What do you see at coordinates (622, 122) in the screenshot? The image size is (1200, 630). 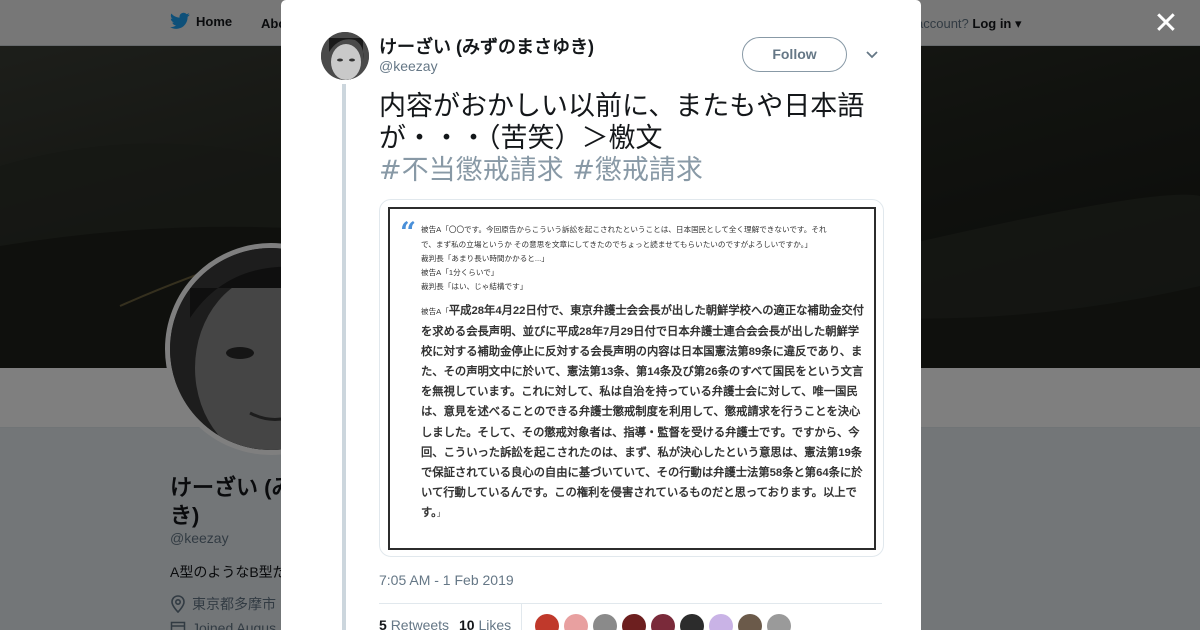 I see `tweet-body: 内容がおかしい以前に、またもや日本語が・・・（苦笑）＞檄文` at bounding box center [622, 122].